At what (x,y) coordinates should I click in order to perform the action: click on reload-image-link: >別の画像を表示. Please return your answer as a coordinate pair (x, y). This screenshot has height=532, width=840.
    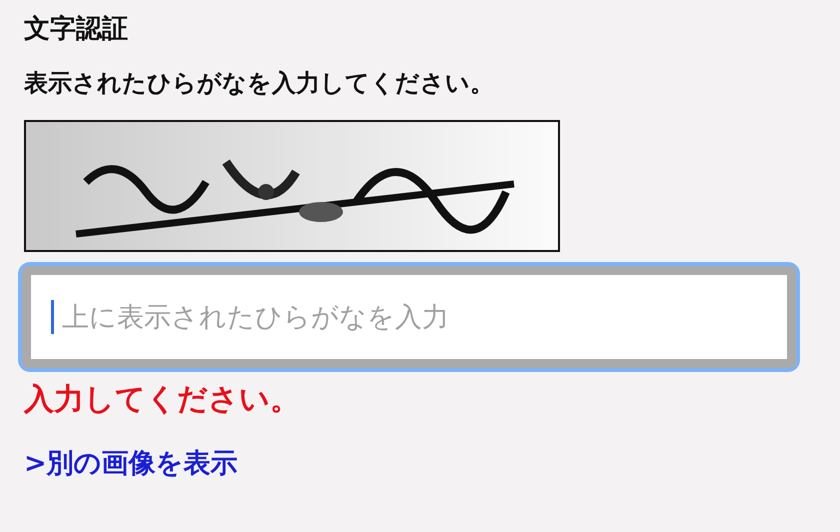
    Looking at the image, I should click on (131, 464).